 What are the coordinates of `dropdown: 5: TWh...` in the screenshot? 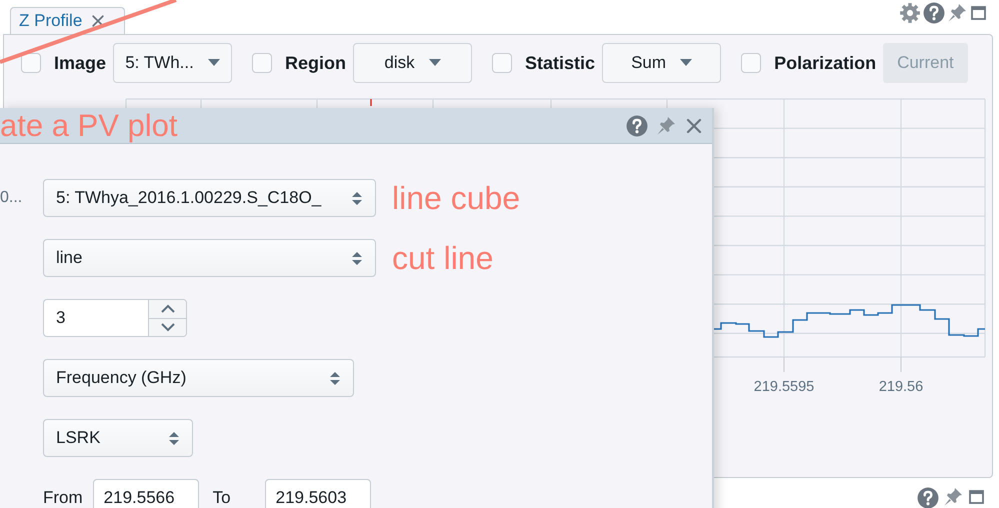 It's located at (172, 63).